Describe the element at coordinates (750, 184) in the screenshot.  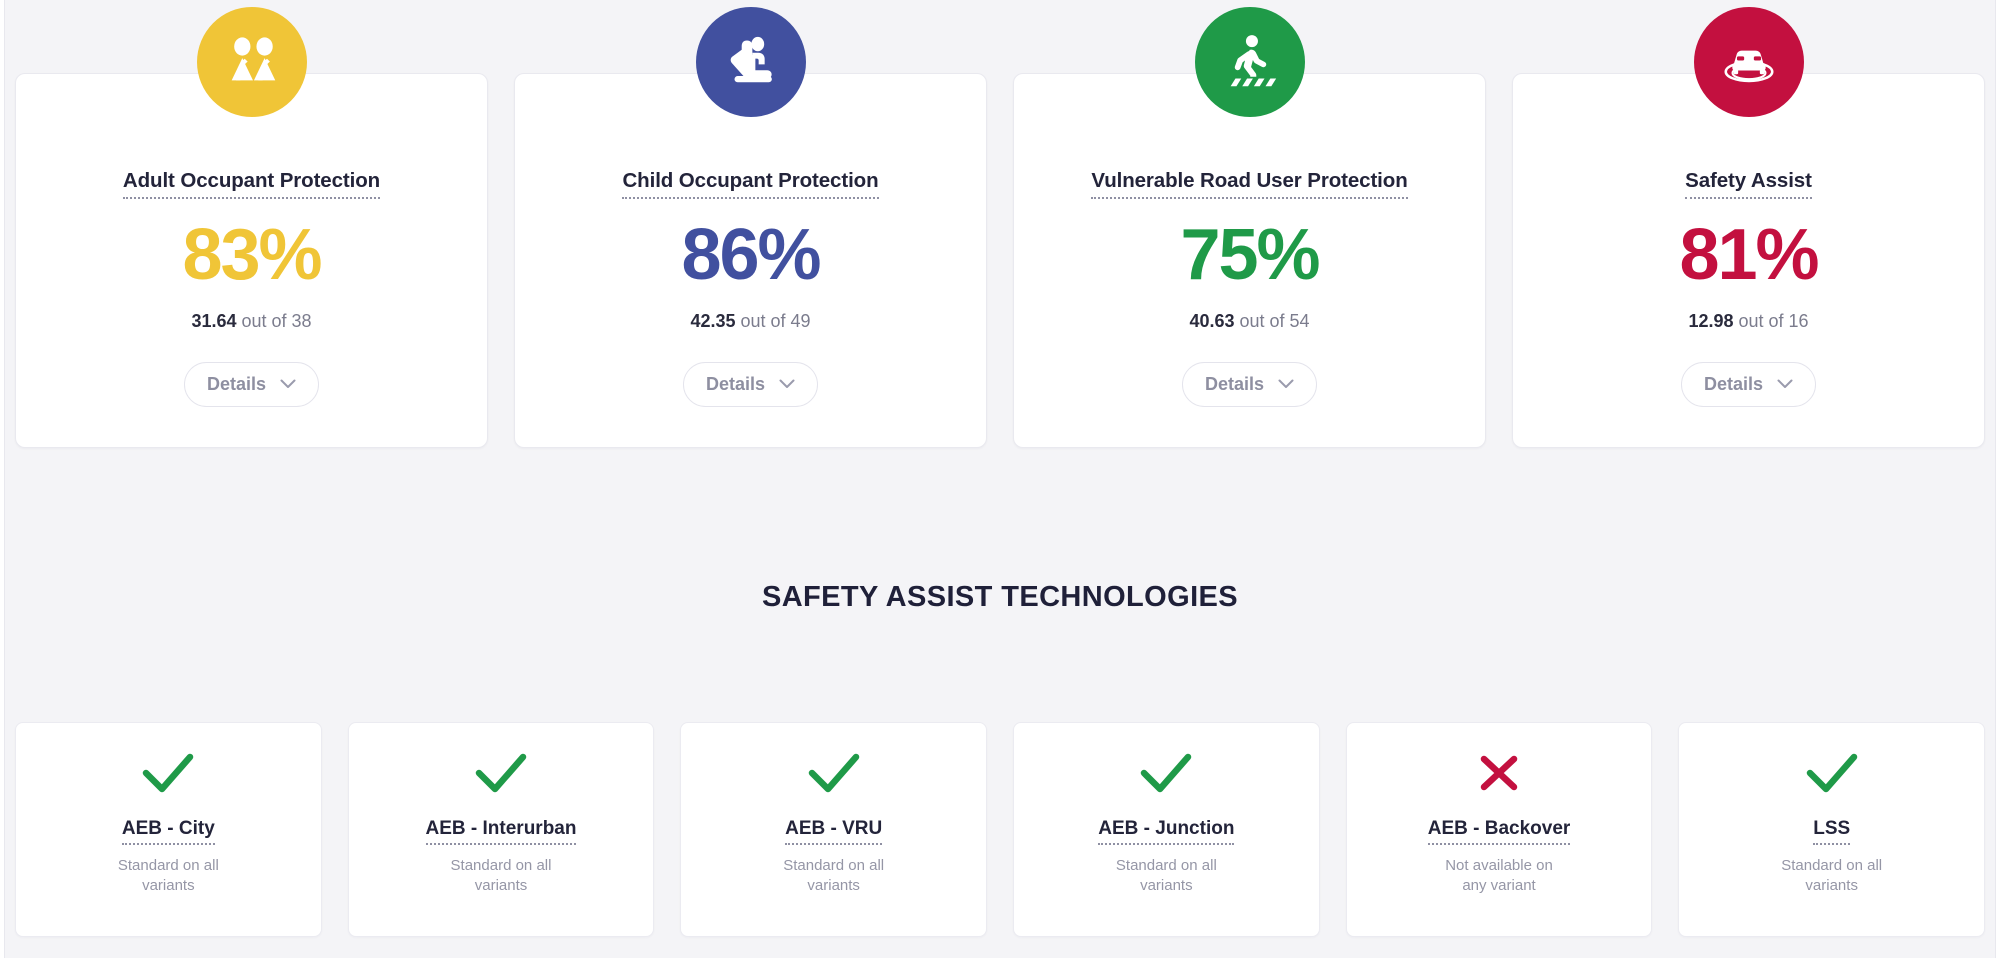
I see `score-card-title: Child Occupant Protection` at that location.